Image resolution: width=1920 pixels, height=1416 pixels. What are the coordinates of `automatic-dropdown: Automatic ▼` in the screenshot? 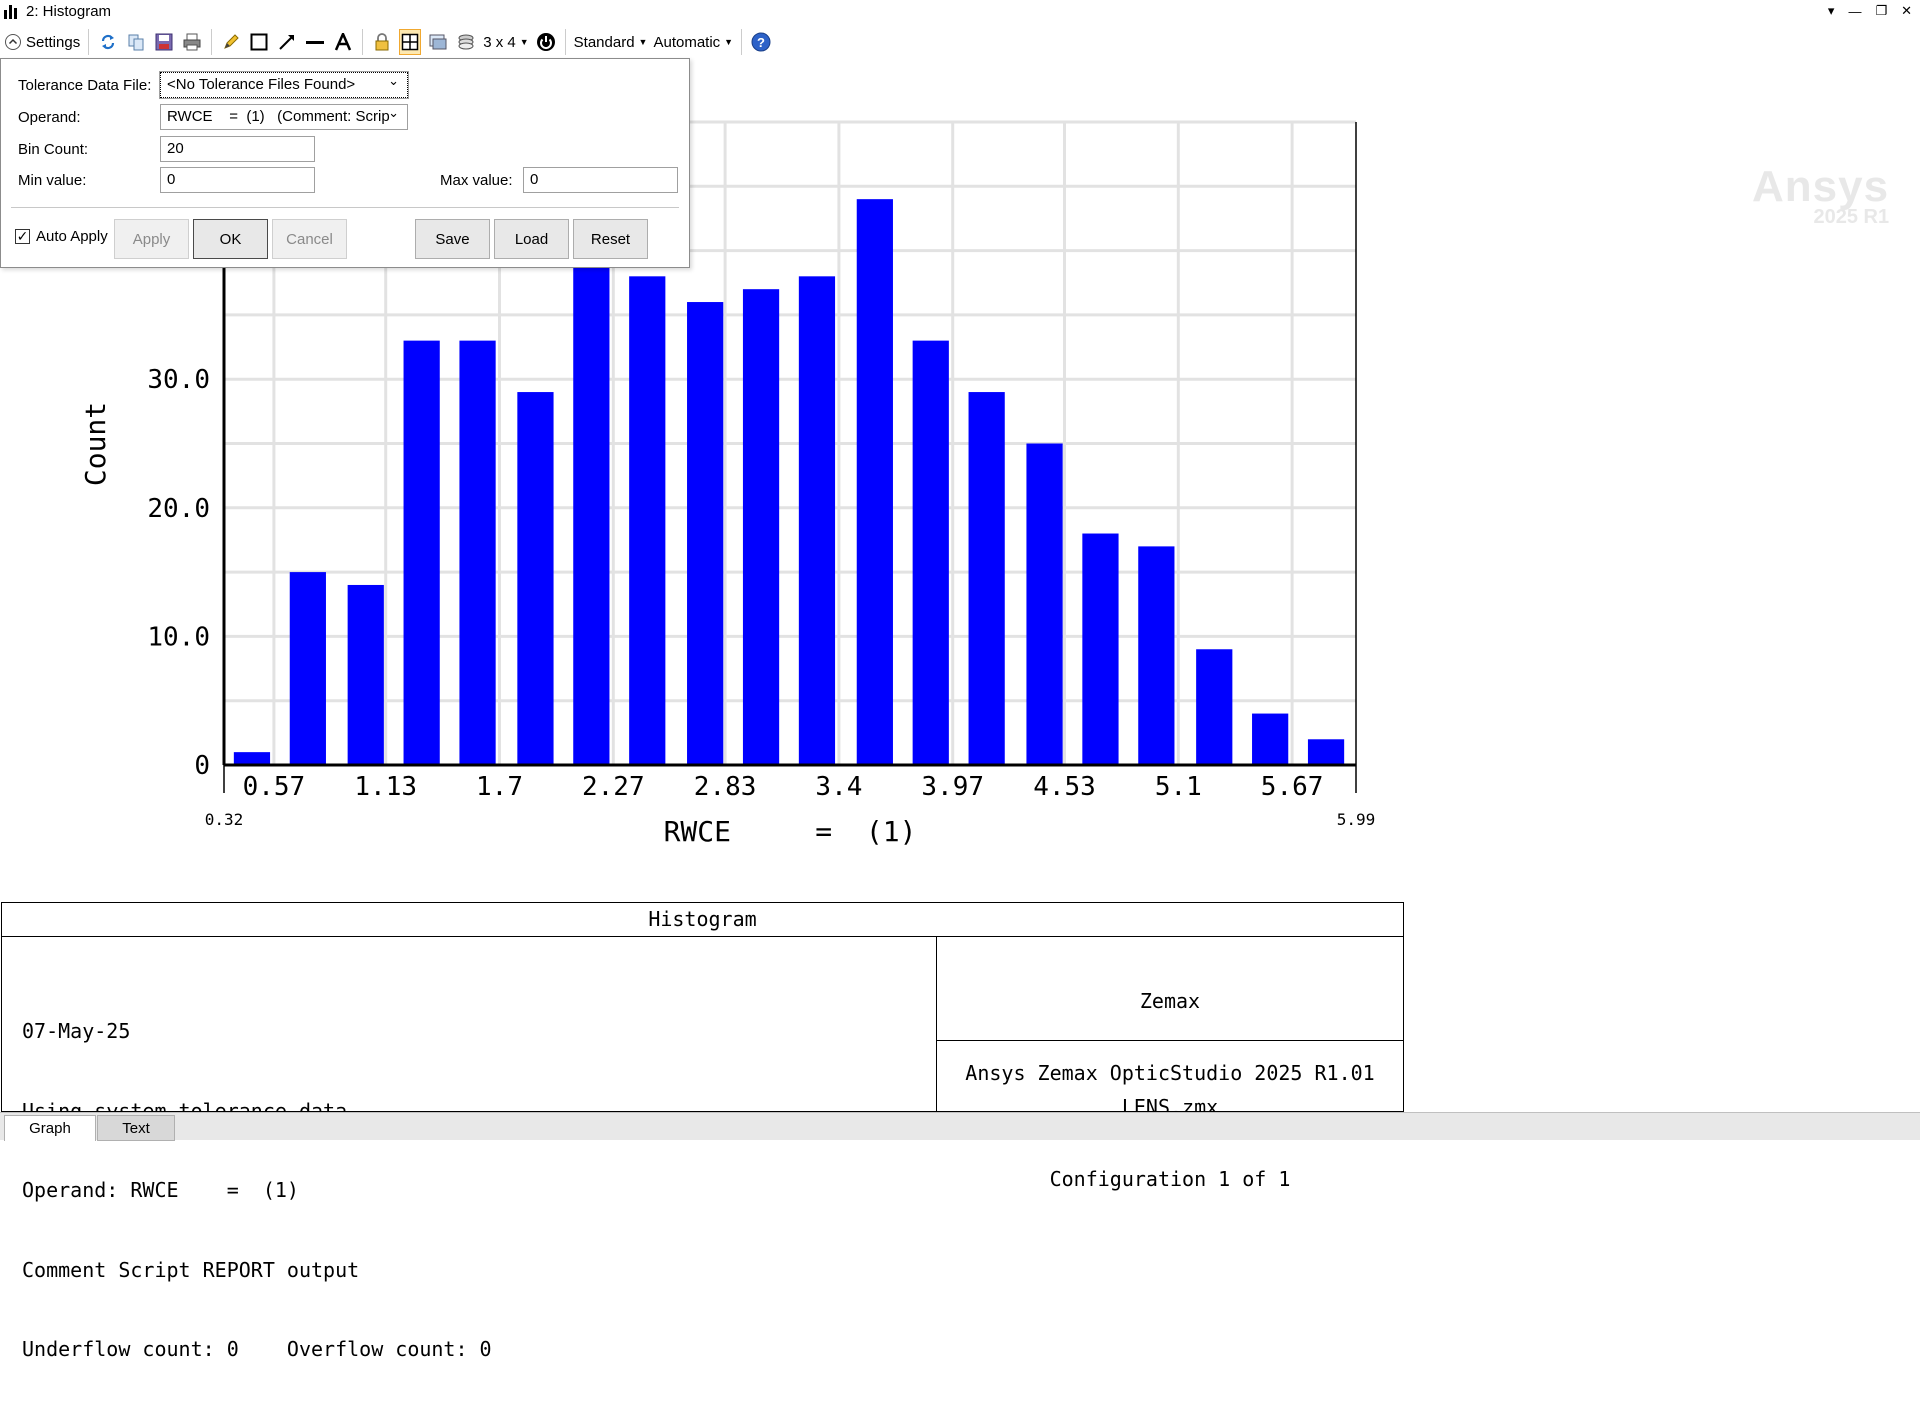 It's located at (693, 42).